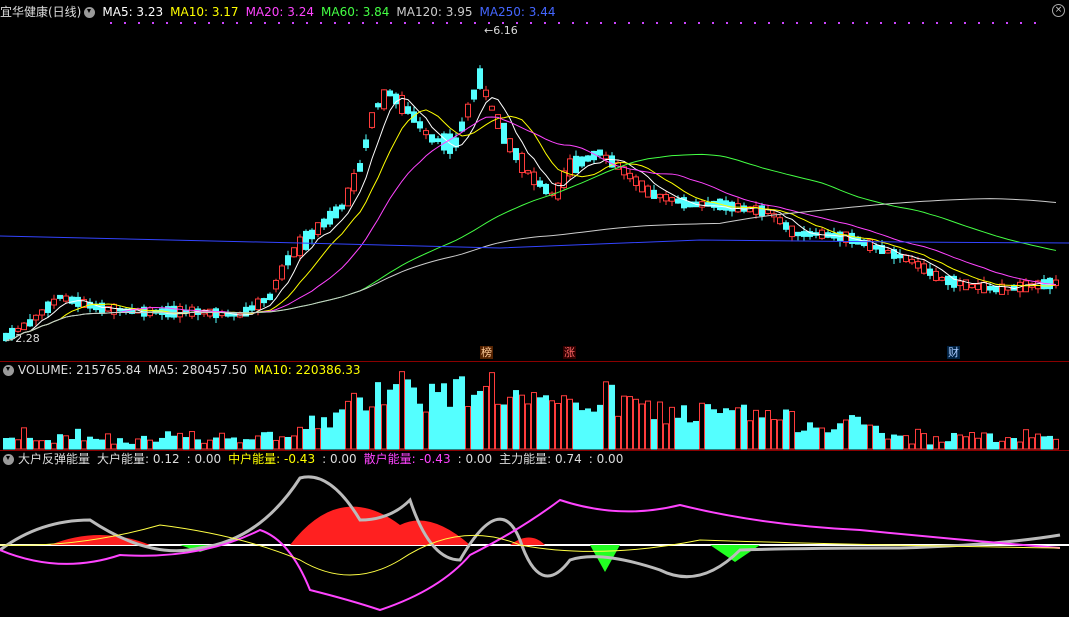 This screenshot has height=617, width=1069. I want to click on ma-line, so click(534, 242).